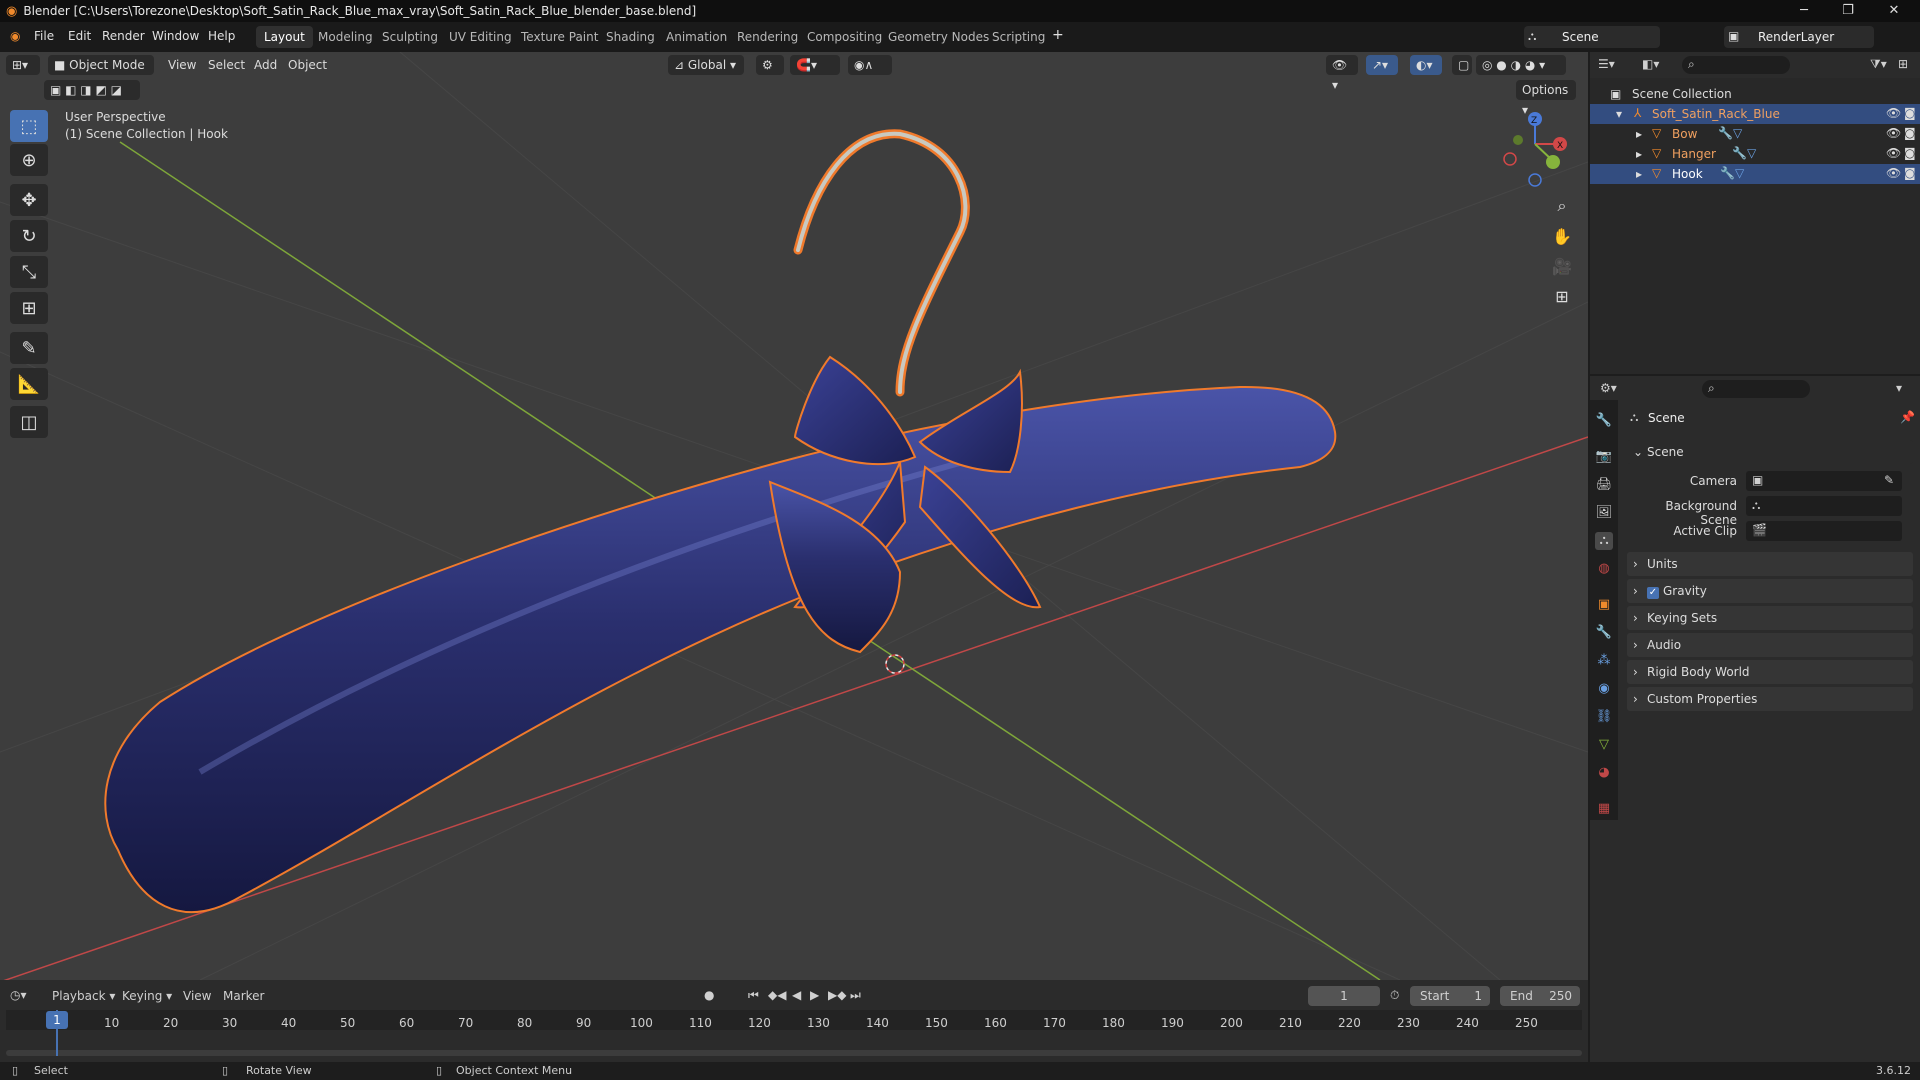 The width and height of the screenshot is (1920, 1080). Describe the element at coordinates (696, 37) in the screenshot. I see `tab-animation: Animation` at that location.